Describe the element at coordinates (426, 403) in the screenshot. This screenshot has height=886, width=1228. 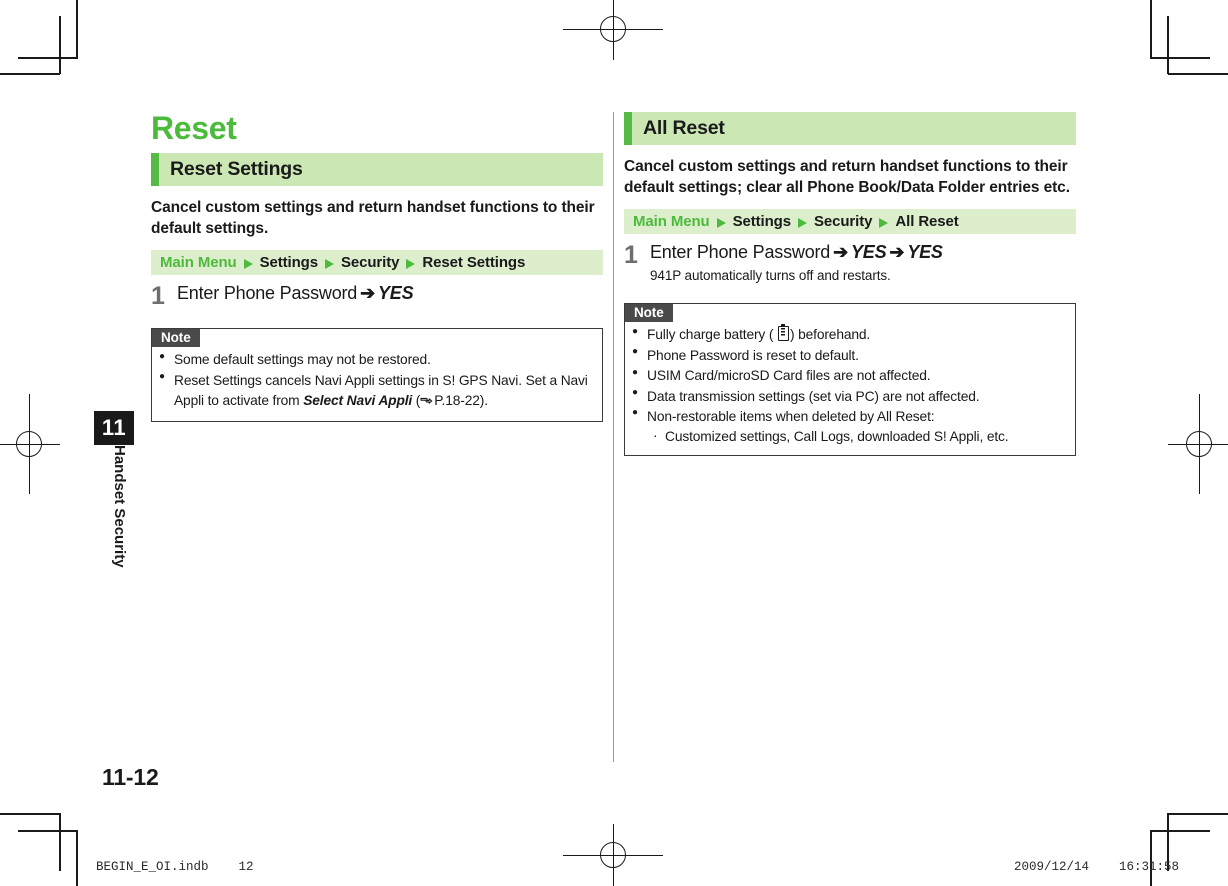
I see `page-reference-hand-icon` at that location.